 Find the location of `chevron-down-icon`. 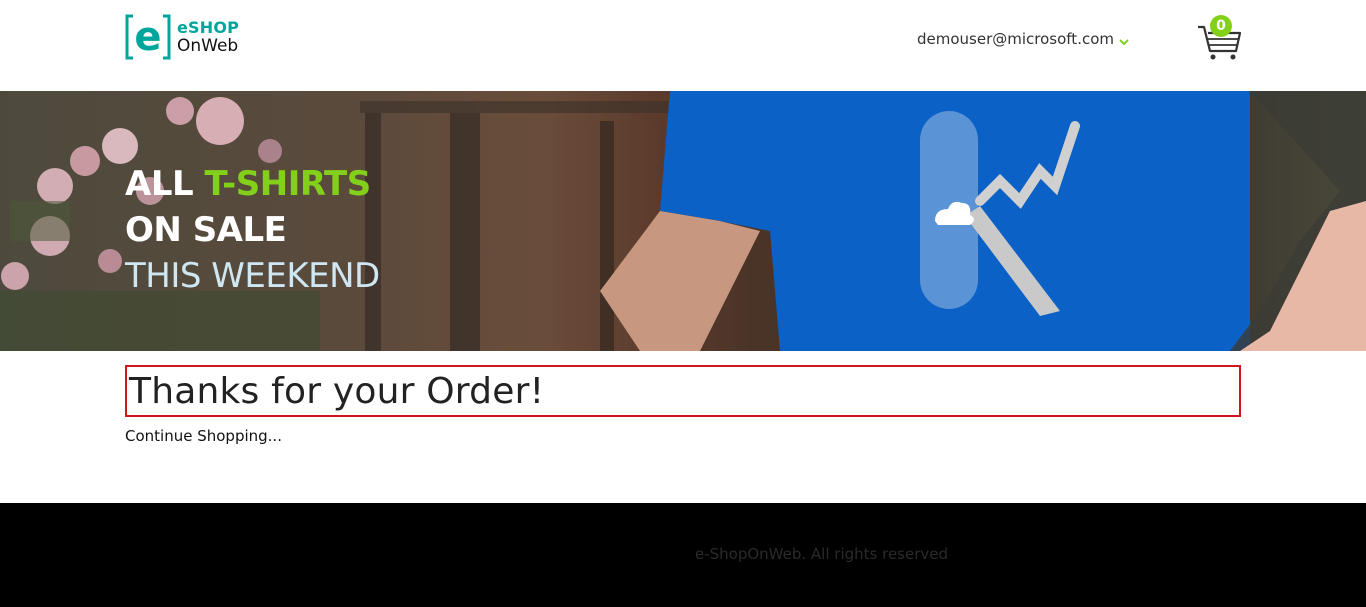

chevron-down-icon is located at coordinates (1124, 39).